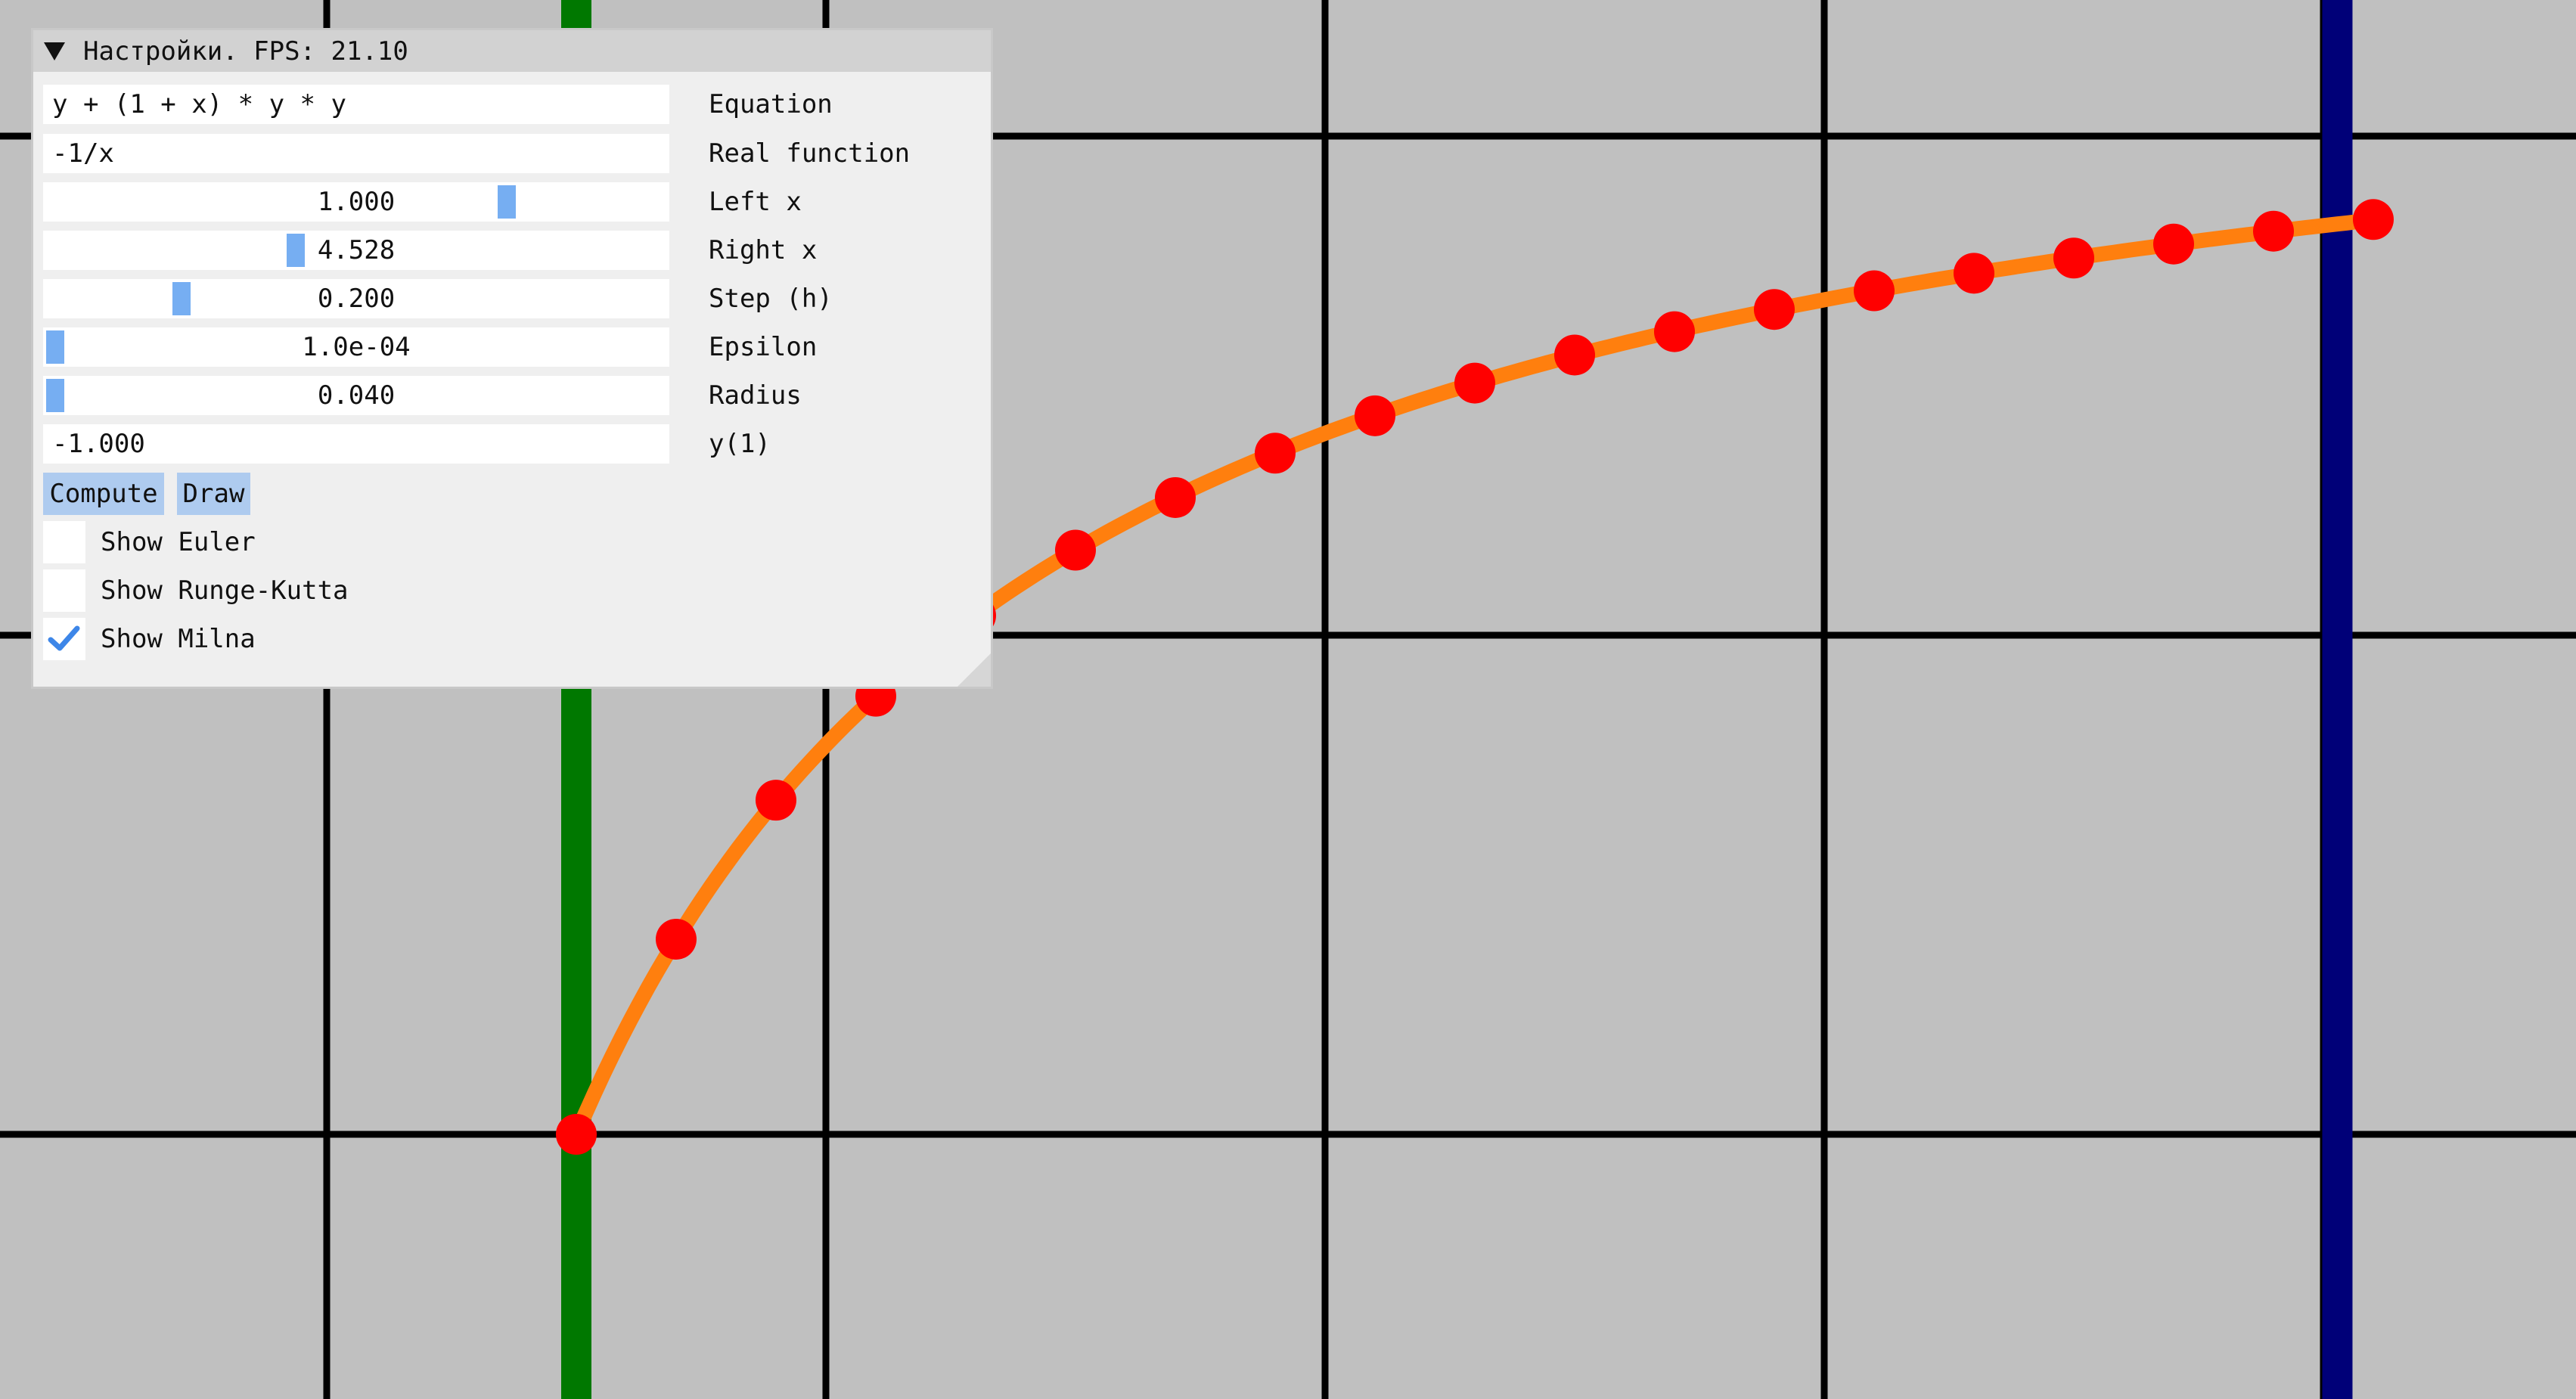  What do you see at coordinates (356, 444) in the screenshot?
I see `y1-input: -1.000` at bounding box center [356, 444].